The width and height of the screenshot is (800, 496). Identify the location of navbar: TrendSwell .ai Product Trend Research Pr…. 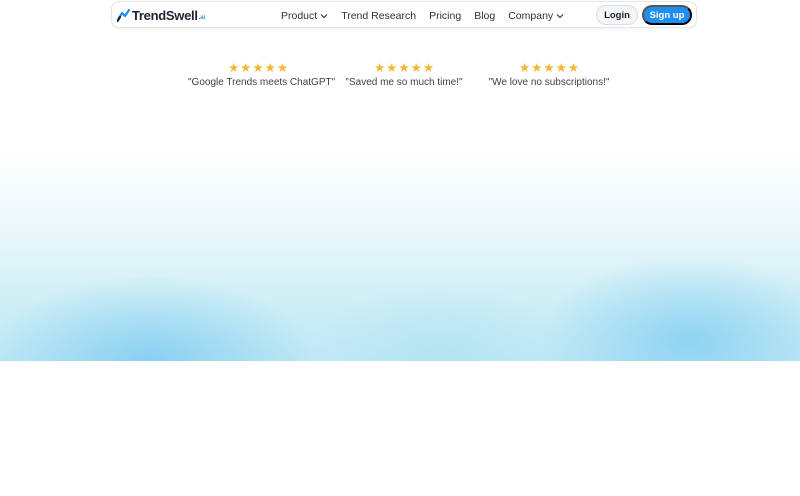
(404, 14).